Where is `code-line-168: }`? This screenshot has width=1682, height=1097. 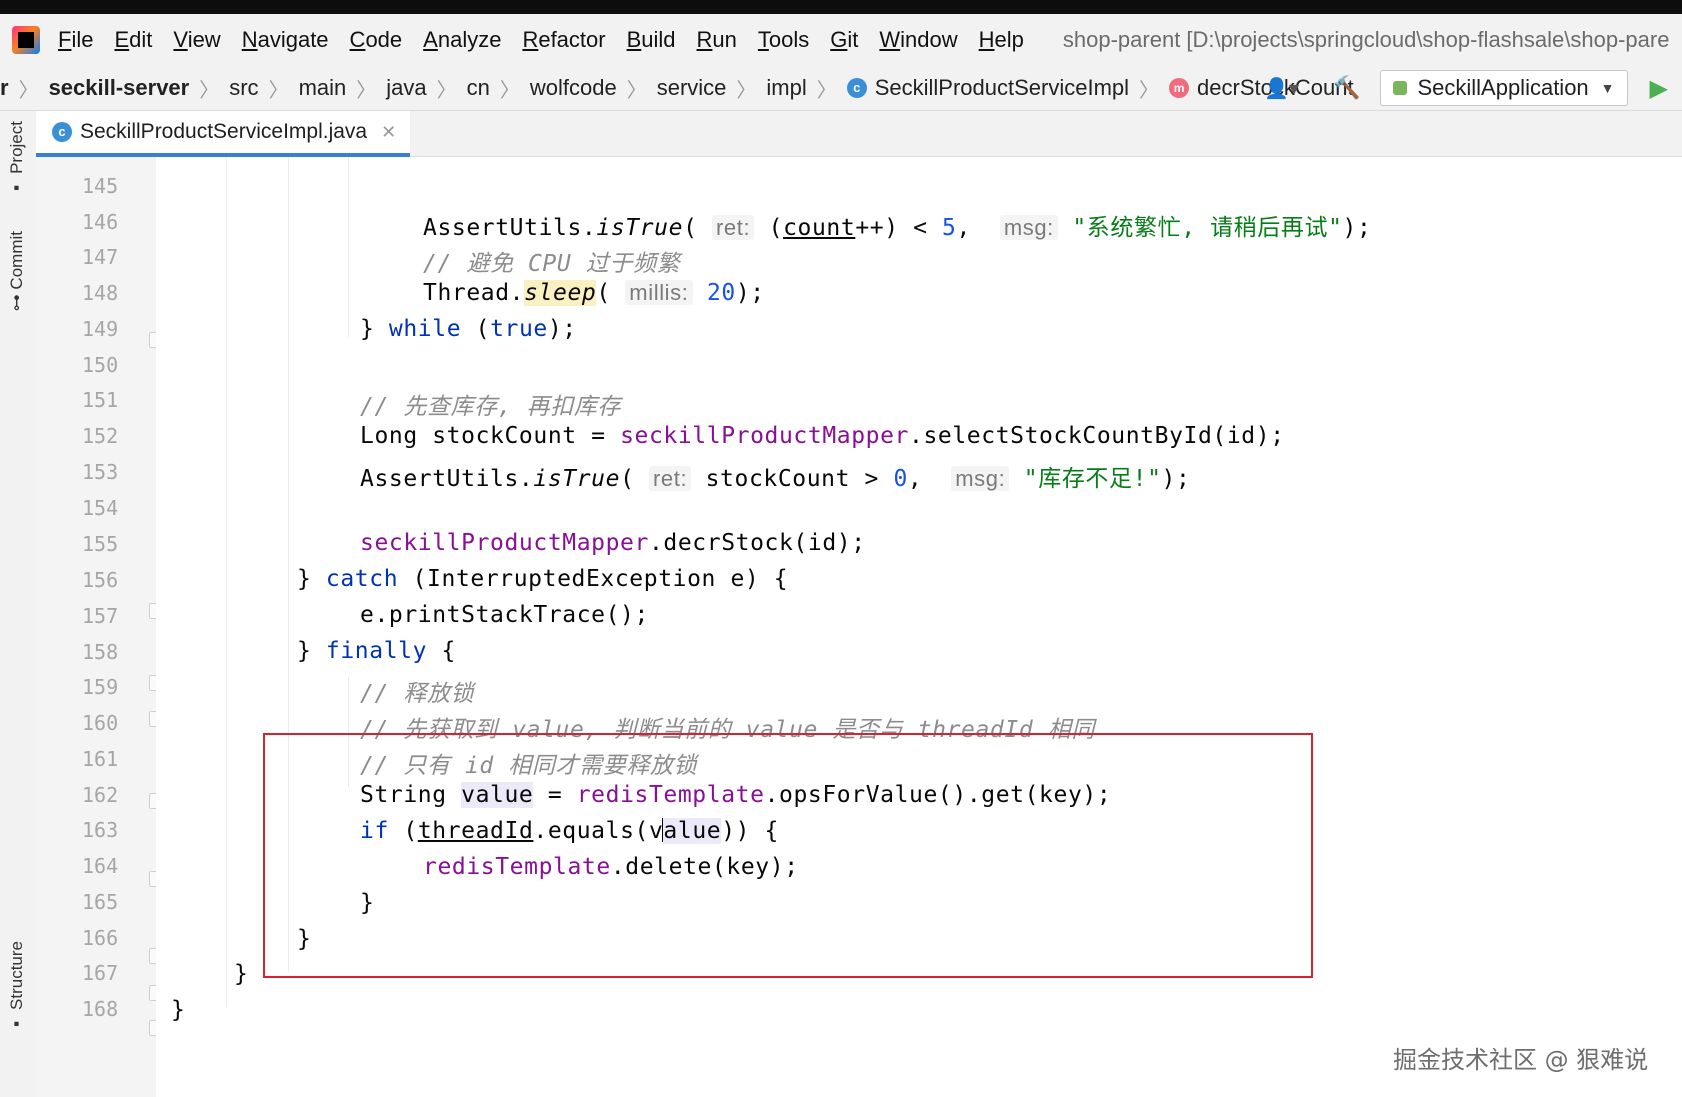
code-line-168: } is located at coordinates (178, 1010).